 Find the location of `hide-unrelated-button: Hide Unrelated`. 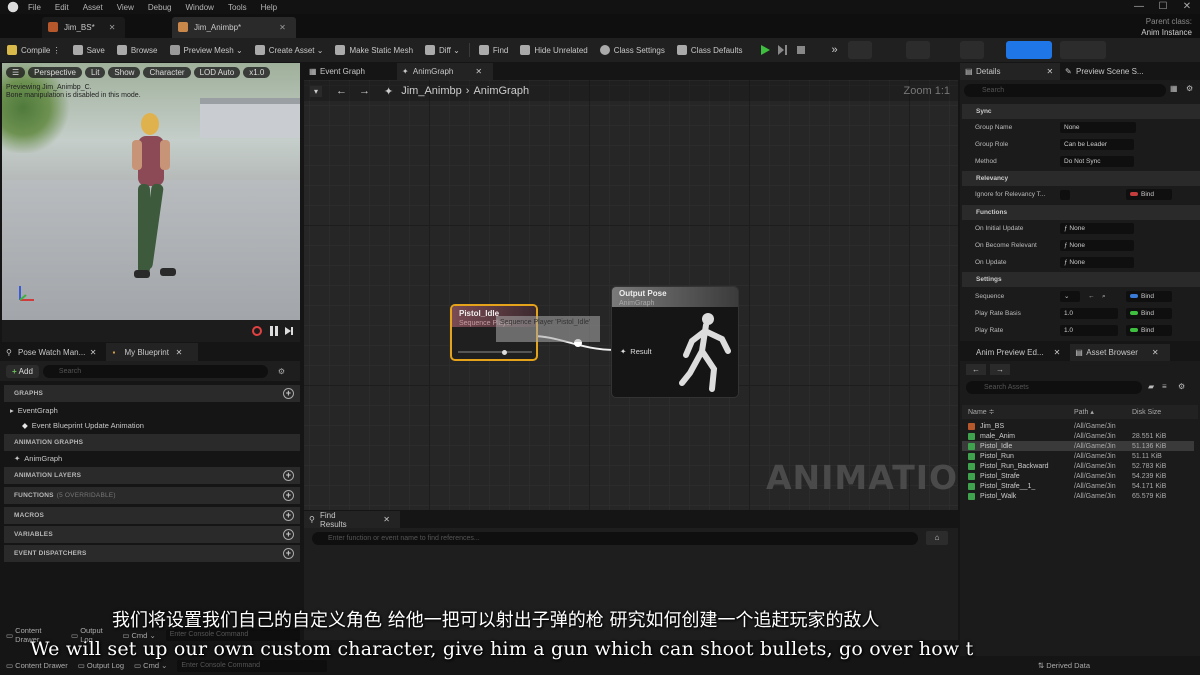

hide-unrelated-button: Hide Unrelated is located at coordinates (553, 50).